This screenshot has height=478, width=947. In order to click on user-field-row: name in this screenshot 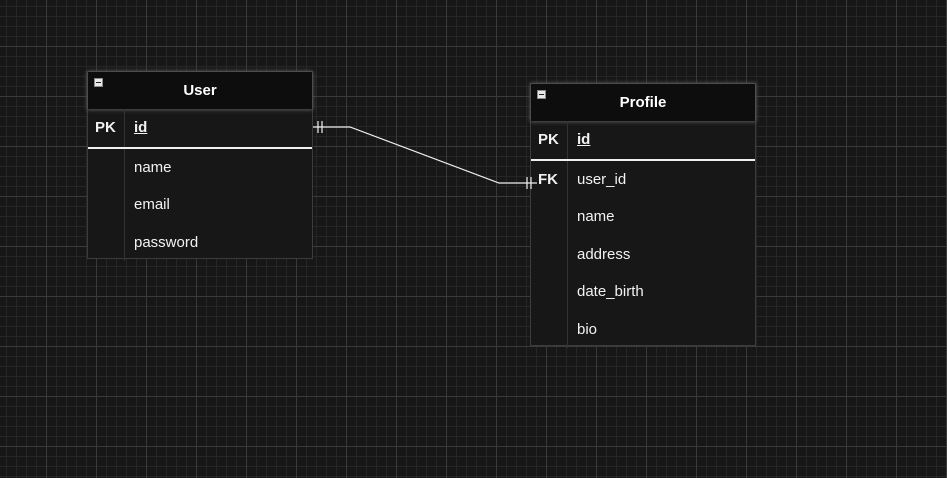, I will do `click(200, 167)`.